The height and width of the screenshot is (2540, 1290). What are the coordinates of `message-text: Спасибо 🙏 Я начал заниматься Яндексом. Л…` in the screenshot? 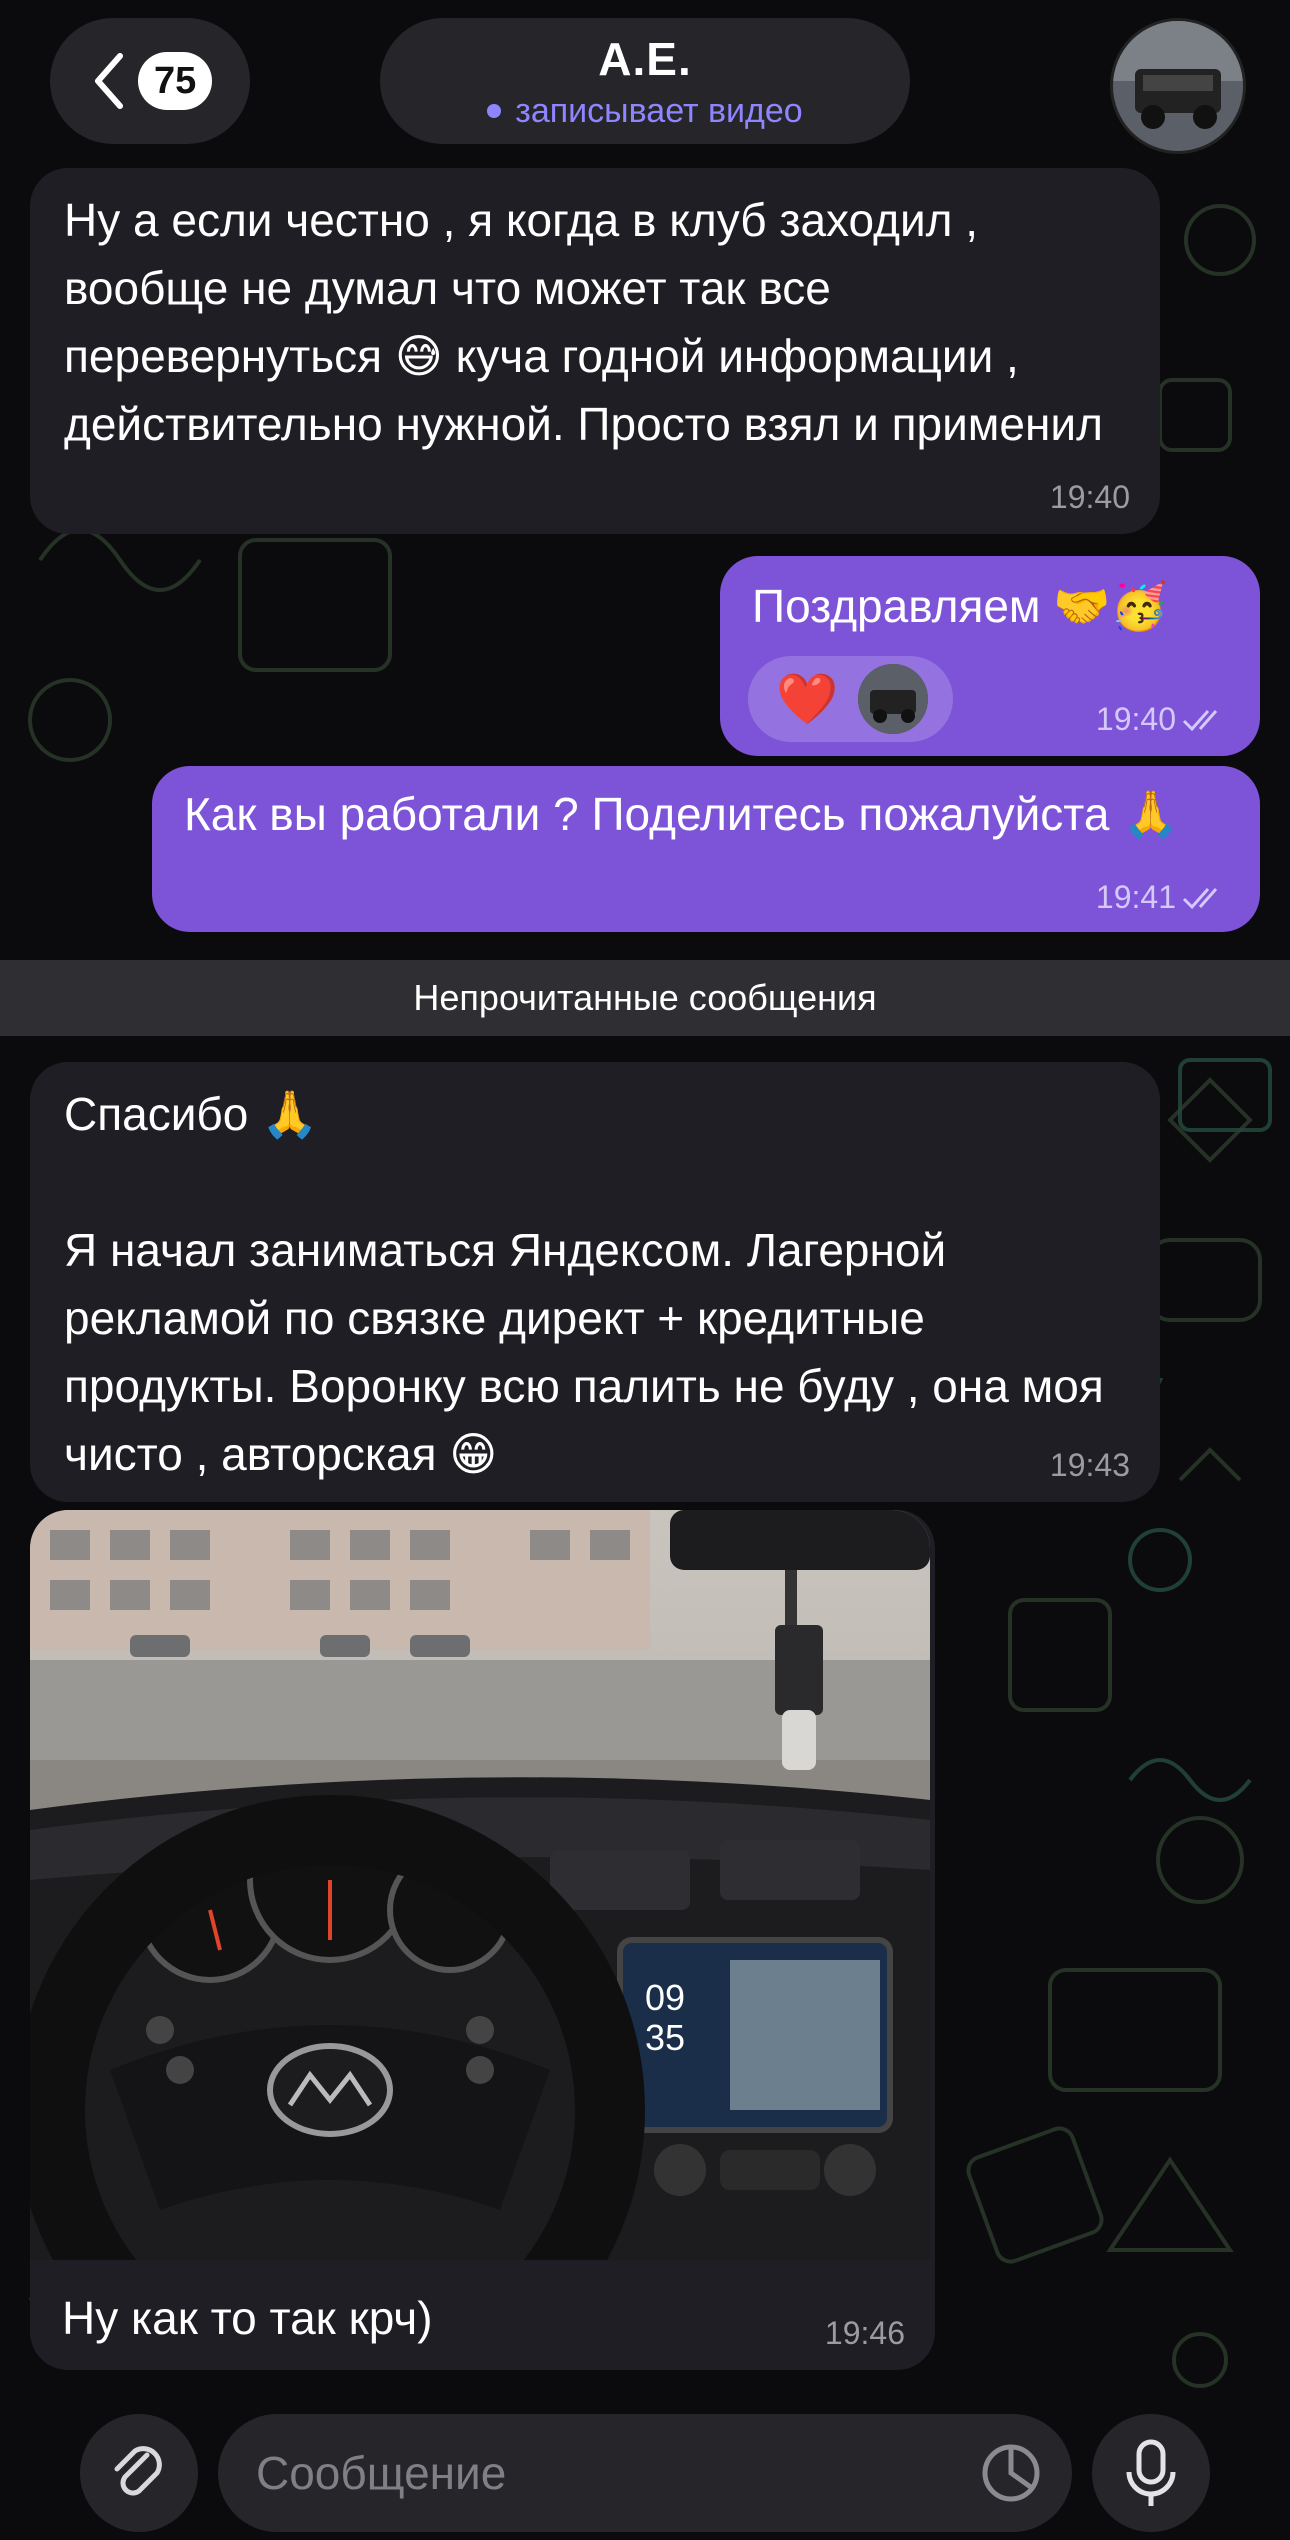 It's located at (584, 1284).